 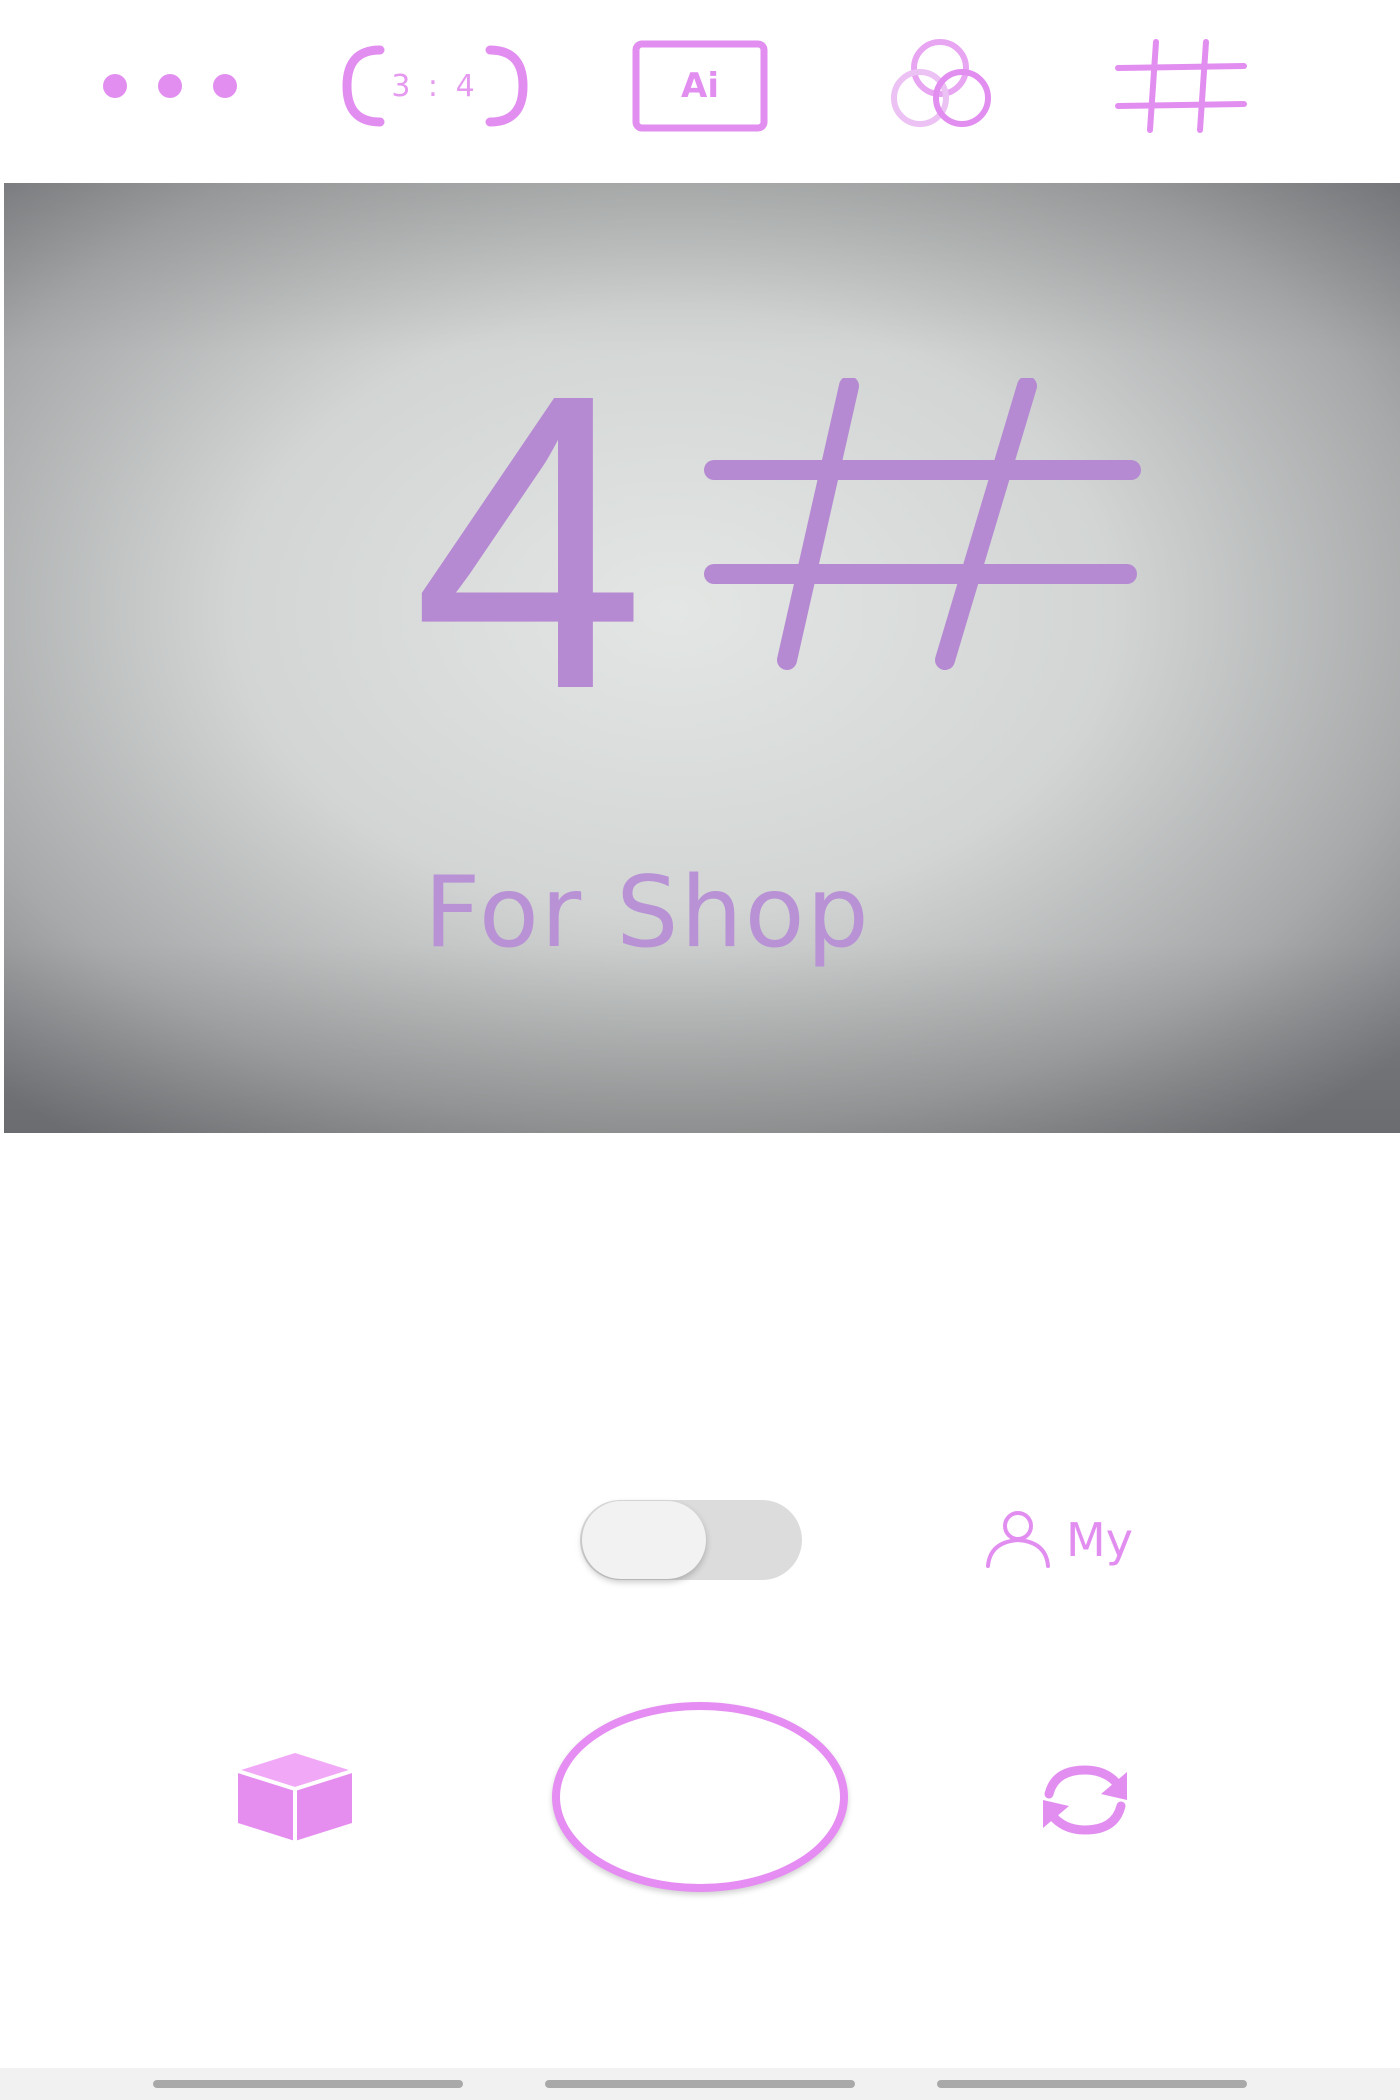 I want to click on grid-hash-icon, so click(x=1181, y=86).